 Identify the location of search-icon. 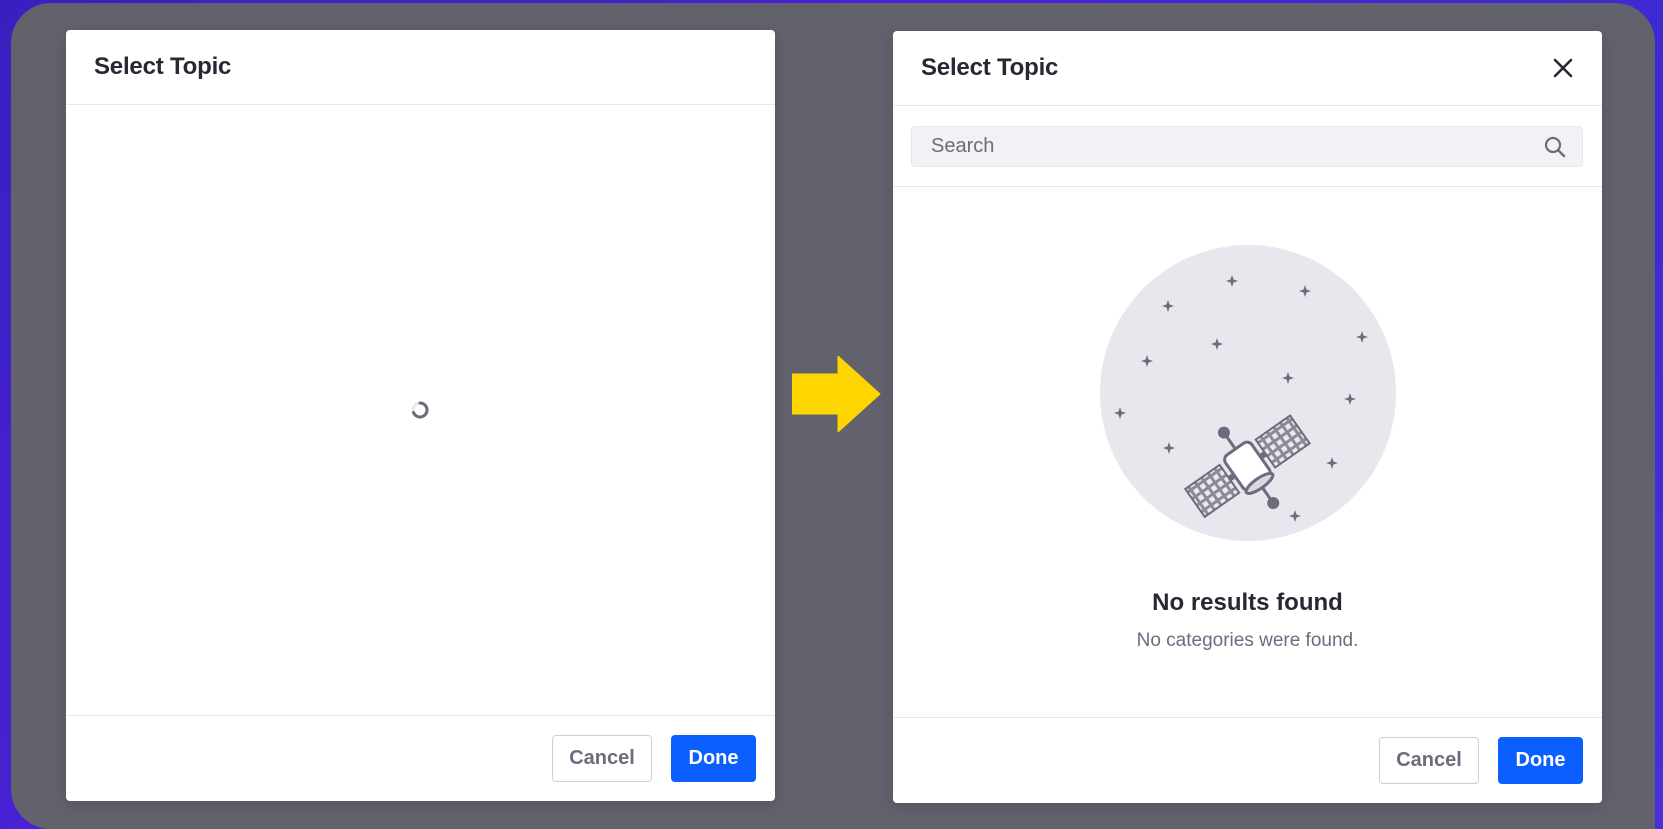
(1555, 147).